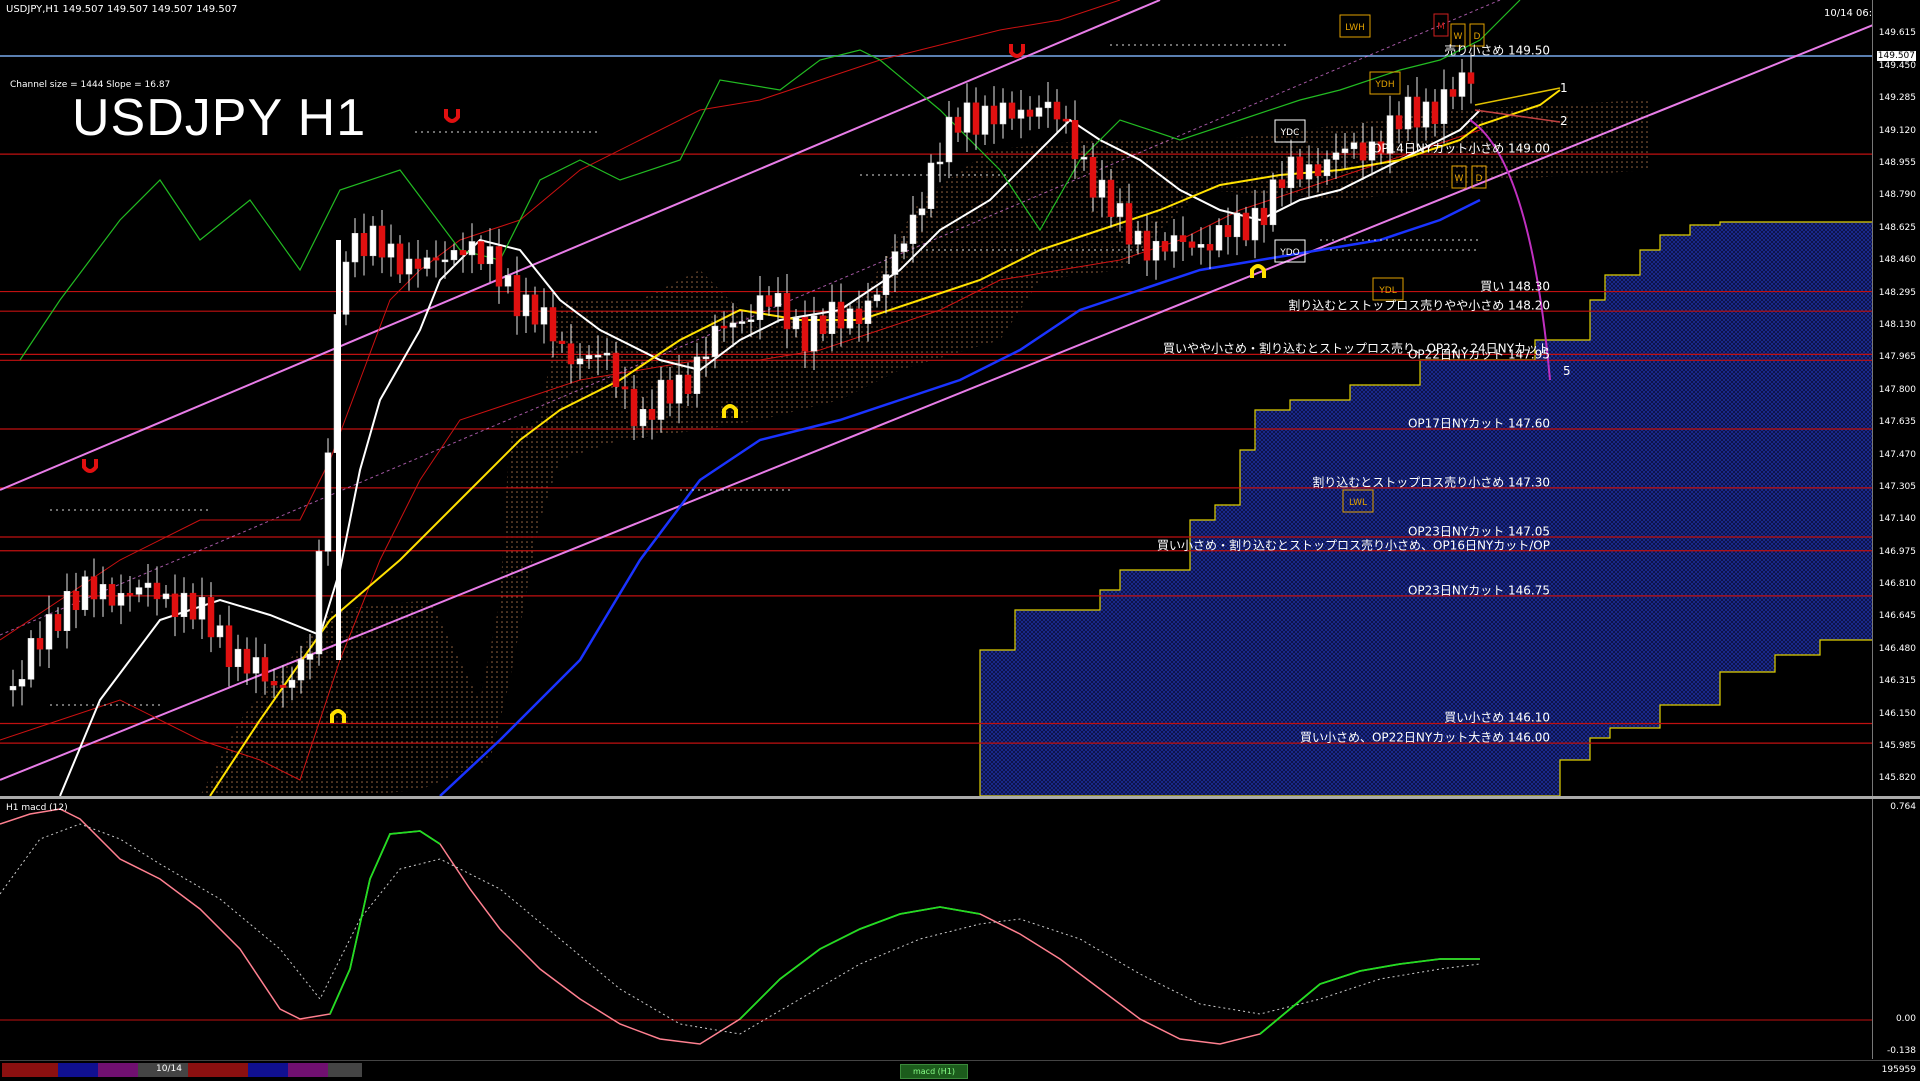  I want to click on marker-box-label: YDC, so click(1290, 133).